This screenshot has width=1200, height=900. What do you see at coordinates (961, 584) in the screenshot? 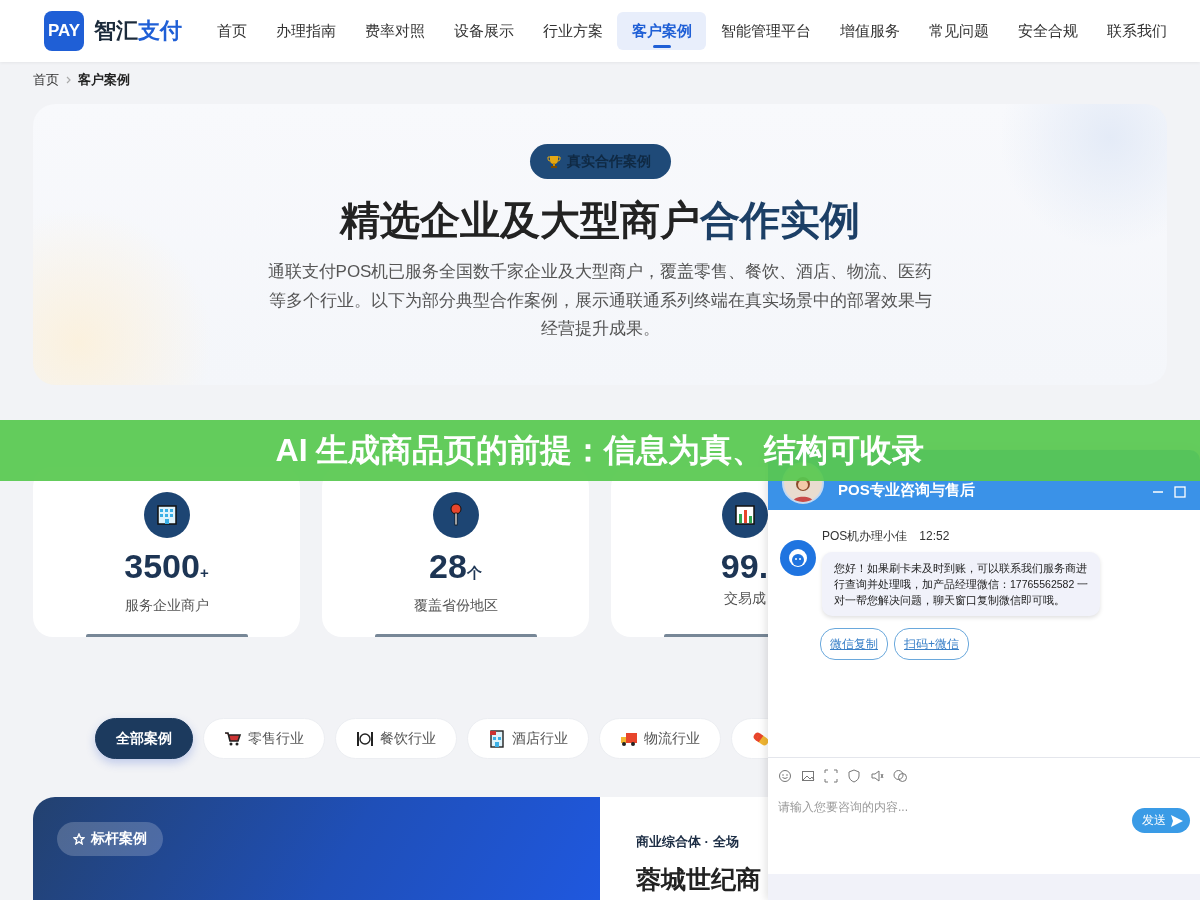
I see `message-bubble: 您好！如果刷卡未及时到账，可以联系我们服务商进行查询并处理哦，加产品经理微信：17765562582 一对一帮您解决问题，聊天窗口复制微信即可哦。` at bounding box center [961, 584].